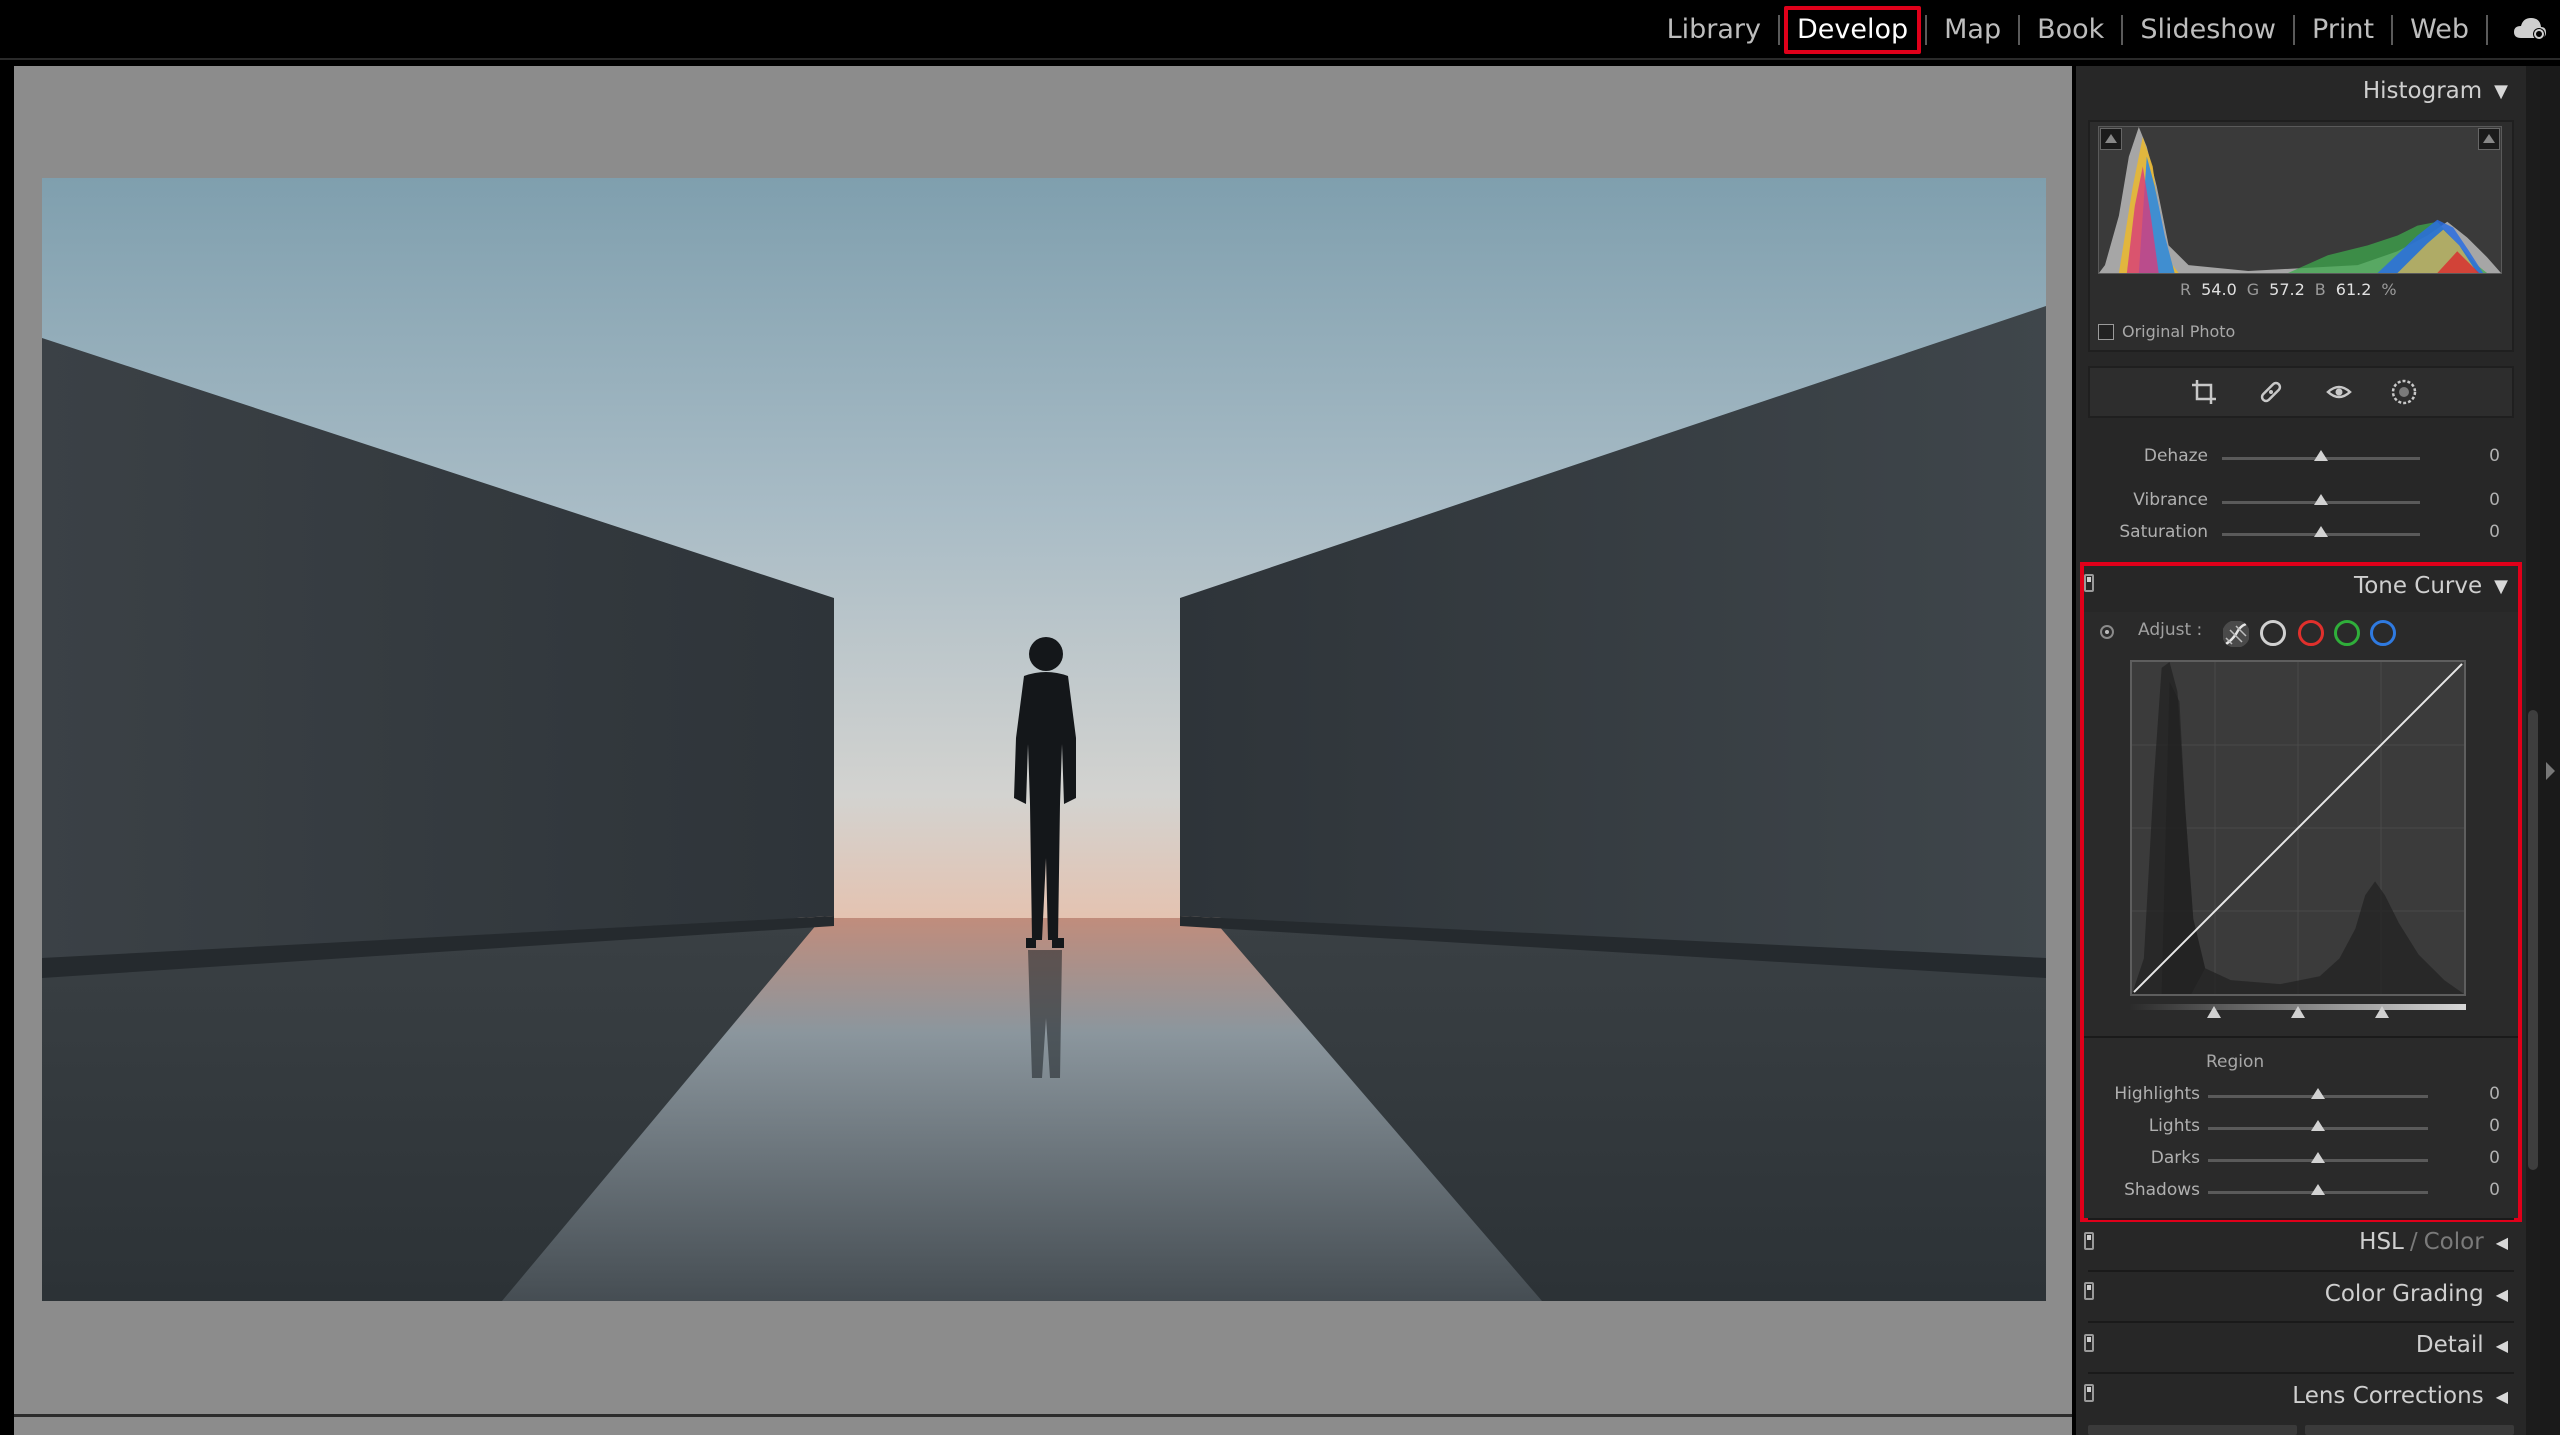  Describe the element at coordinates (2301, 91) in the screenshot. I see `histogram-header: Histogram ▼` at that location.